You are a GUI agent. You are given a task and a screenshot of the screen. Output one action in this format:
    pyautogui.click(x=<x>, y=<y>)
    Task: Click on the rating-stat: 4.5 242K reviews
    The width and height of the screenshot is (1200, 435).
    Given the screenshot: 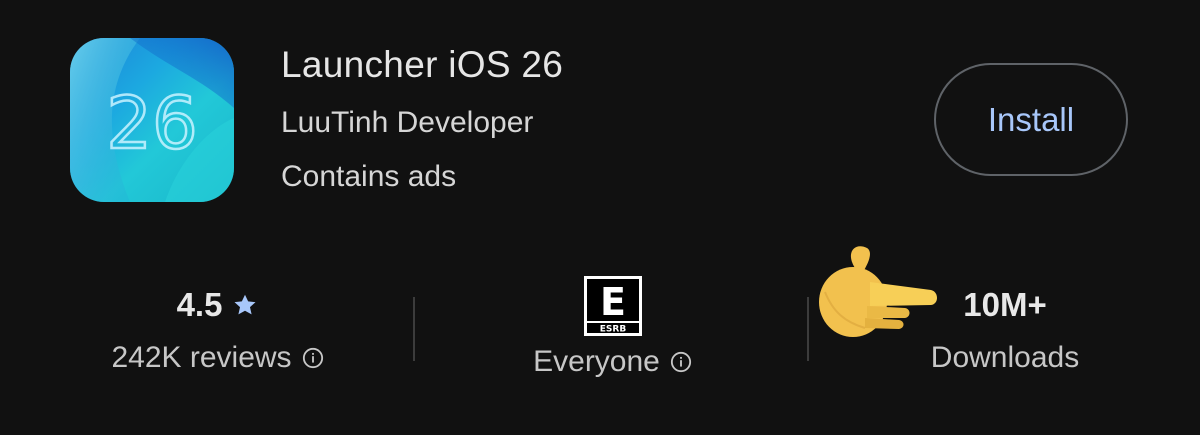 What is the action you would take?
    pyautogui.click(x=217, y=329)
    